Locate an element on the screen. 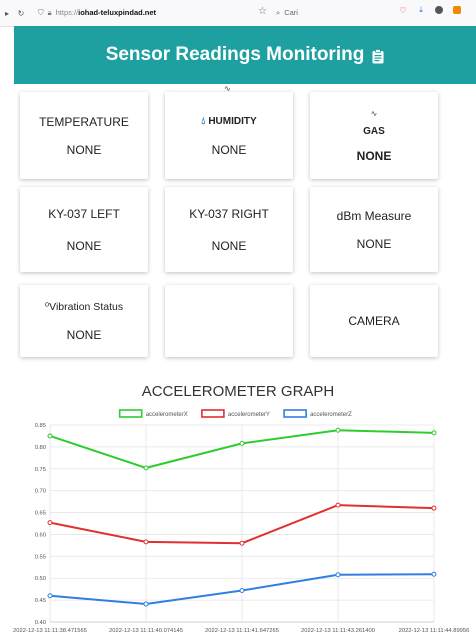 The height and width of the screenshot is (640, 476). x-tick-label: 2022-12-13 11:11:44.89956 is located at coordinates (434, 631).